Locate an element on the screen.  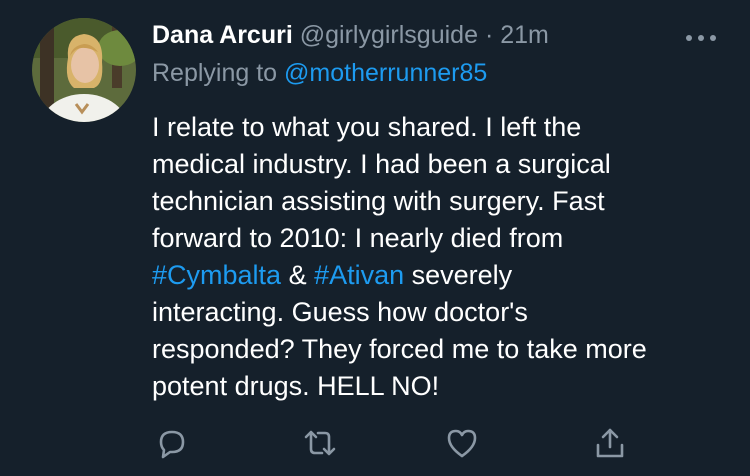
replying-to-mention: @motherrunner85 is located at coordinates (385, 73).